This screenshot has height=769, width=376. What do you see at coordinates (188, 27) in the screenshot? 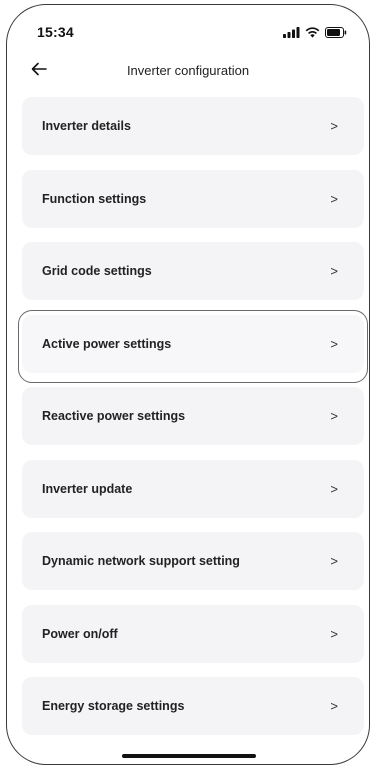
I see `status-bar: 15:34` at bounding box center [188, 27].